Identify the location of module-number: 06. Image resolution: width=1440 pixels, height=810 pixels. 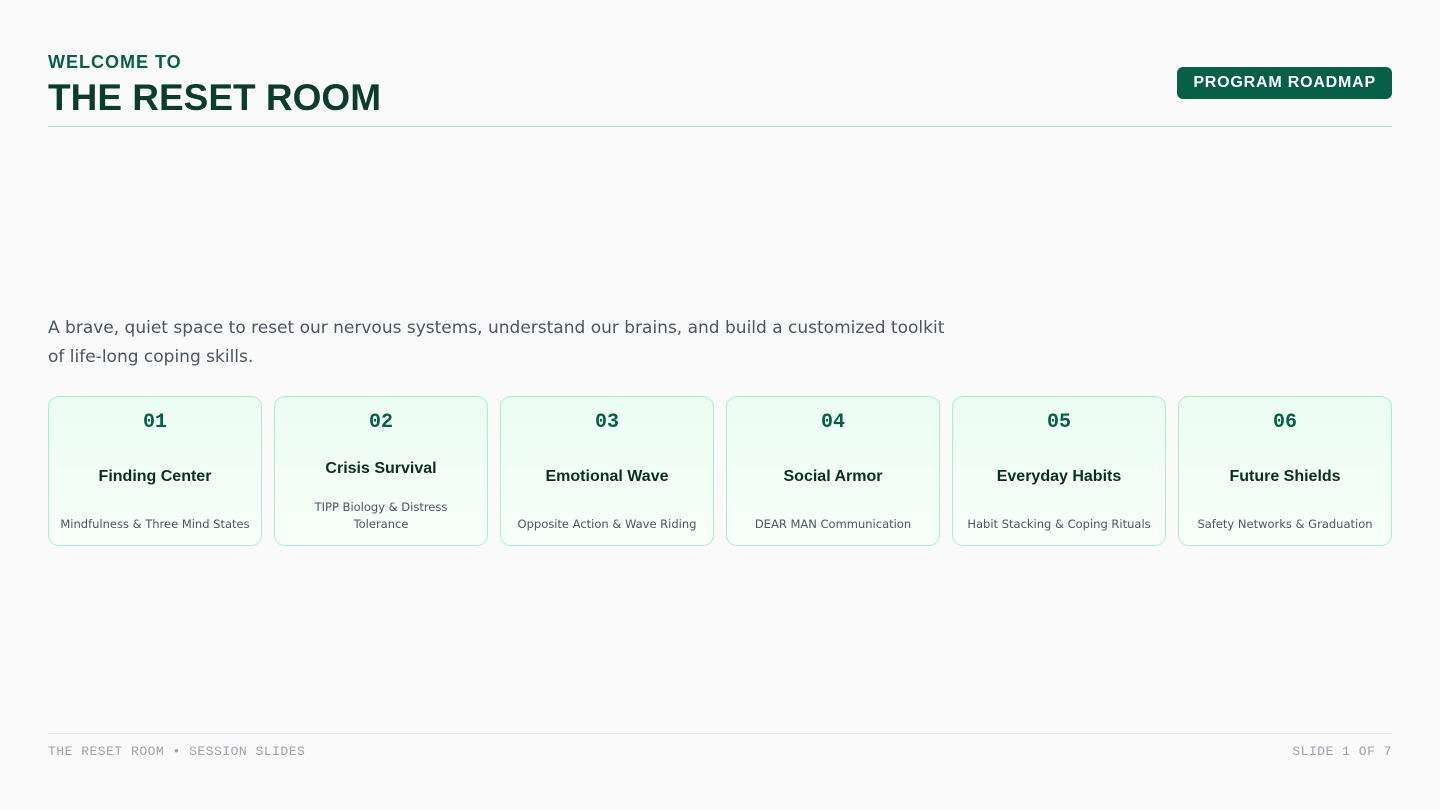
(1284, 422).